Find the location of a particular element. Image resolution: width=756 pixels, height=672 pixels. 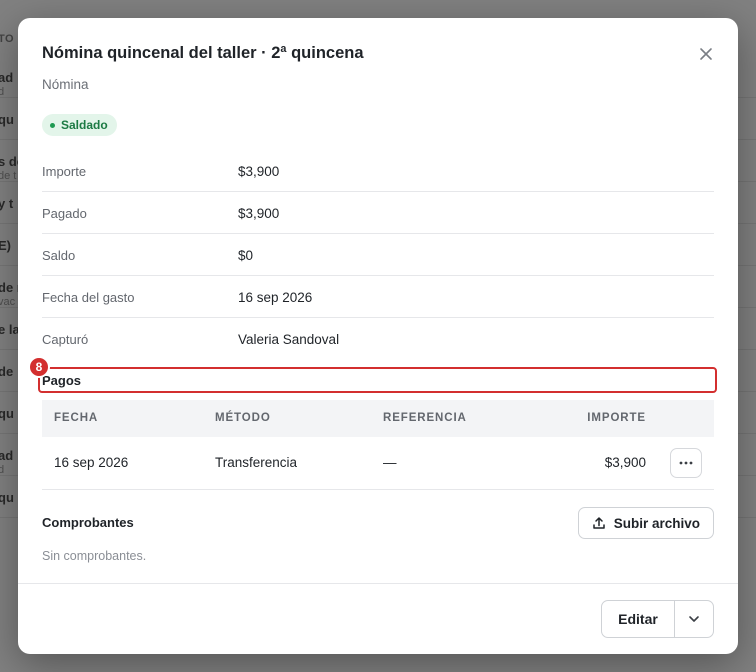

detail-row-capturo: Capturó Valeria Sandoval is located at coordinates (378, 339).